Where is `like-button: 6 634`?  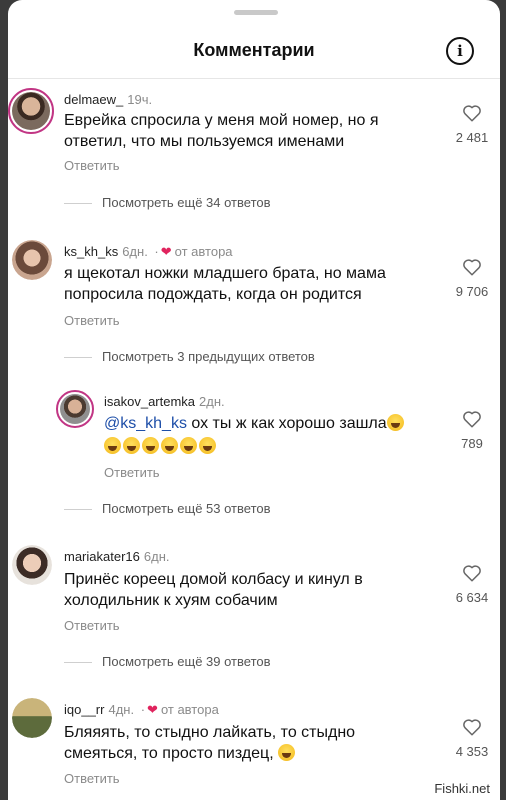
like-button: 6 634 is located at coordinates (472, 584).